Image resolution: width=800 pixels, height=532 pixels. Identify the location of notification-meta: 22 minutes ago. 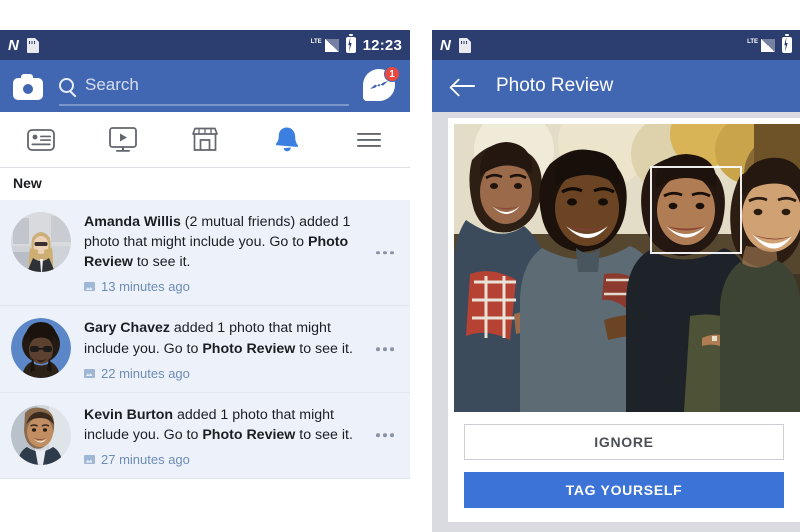
(225, 373).